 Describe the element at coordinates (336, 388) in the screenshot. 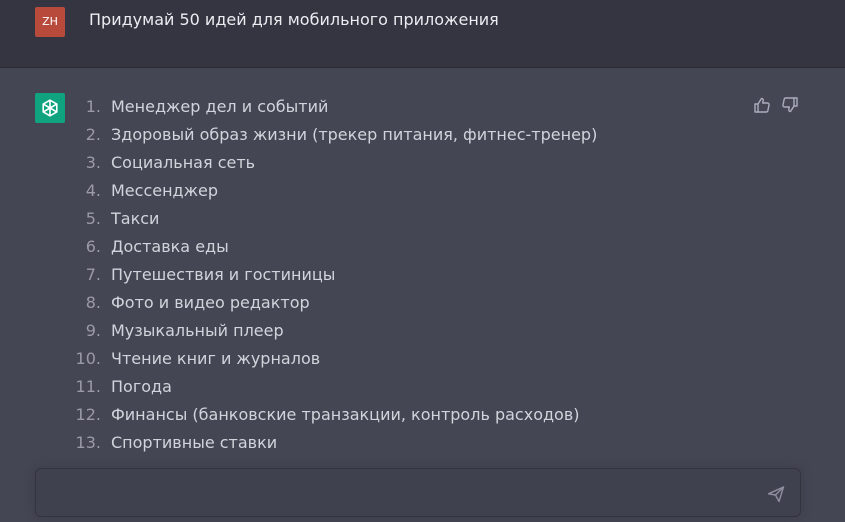

I see `list-item: 11. Погода` at that location.